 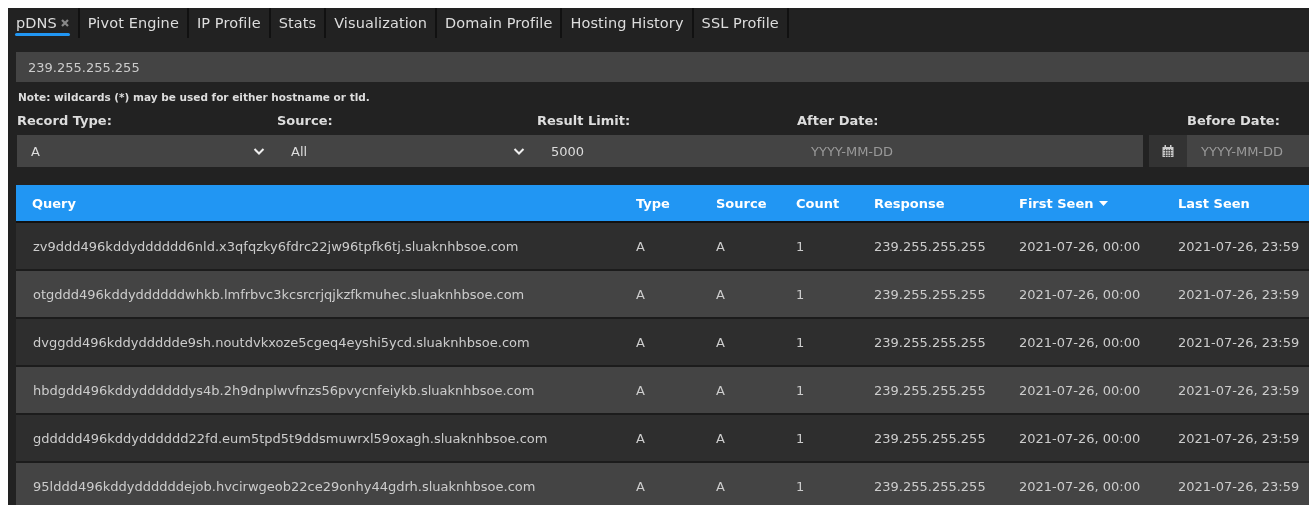 What do you see at coordinates (194, 97) in the screenshot?
I see `wildcard-note: Note: wildcards (*) may be used for either hostname or tld.` at bounding box center [194, 97].